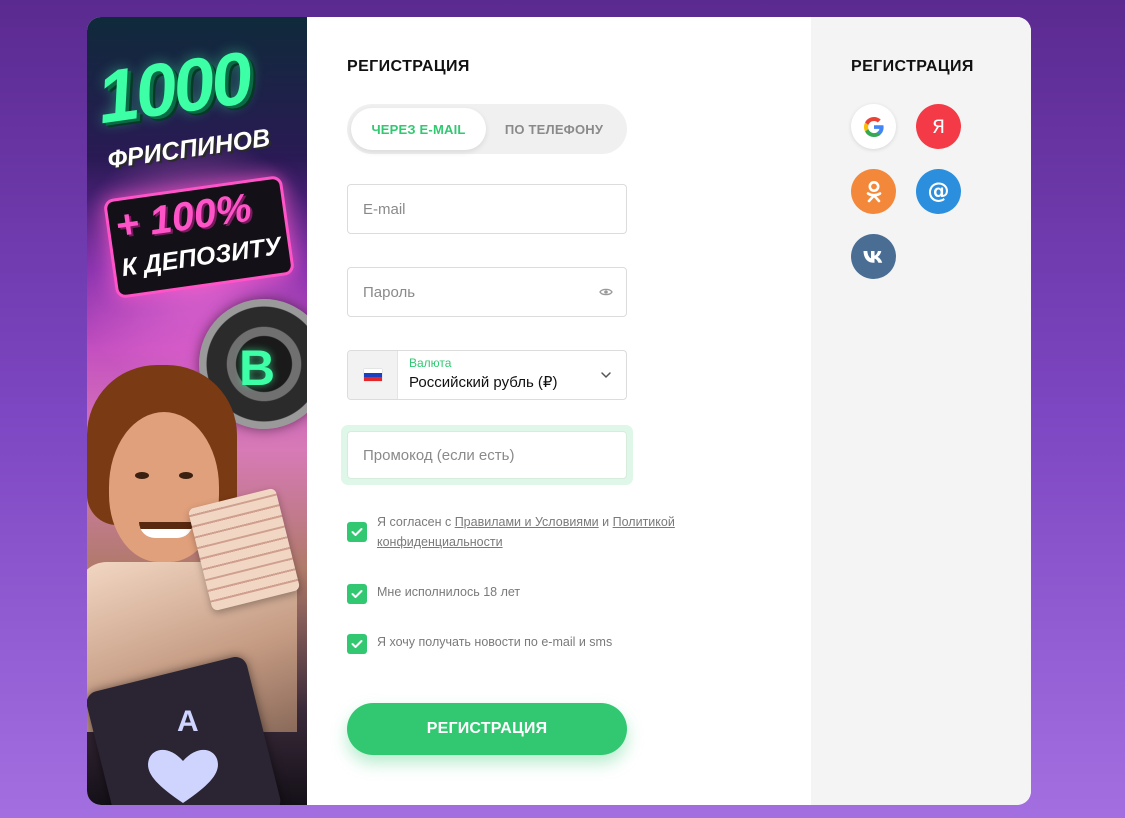 The width and height of the screenshot is (1125, 818). I want to click on vk-icon, so click(872, 256).